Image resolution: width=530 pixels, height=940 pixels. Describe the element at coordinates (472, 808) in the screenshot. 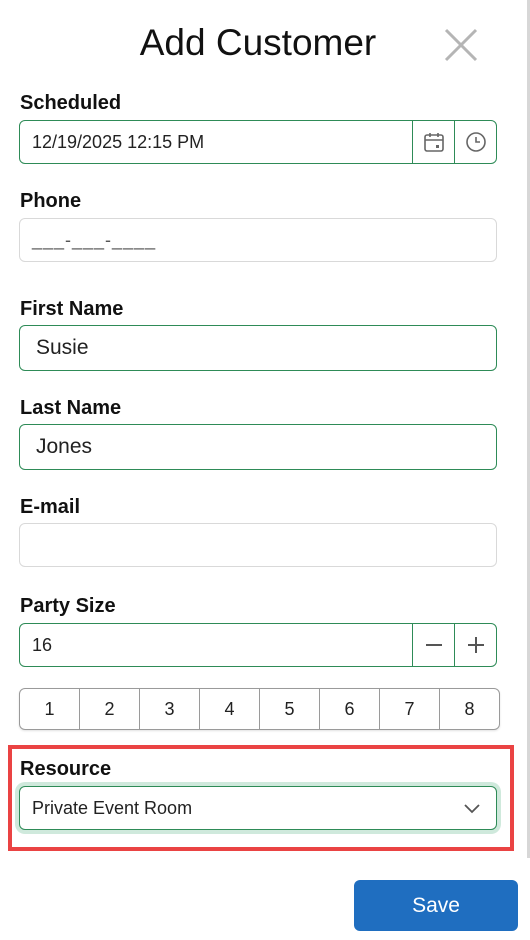

I see `chevron-down-icon` at that location.